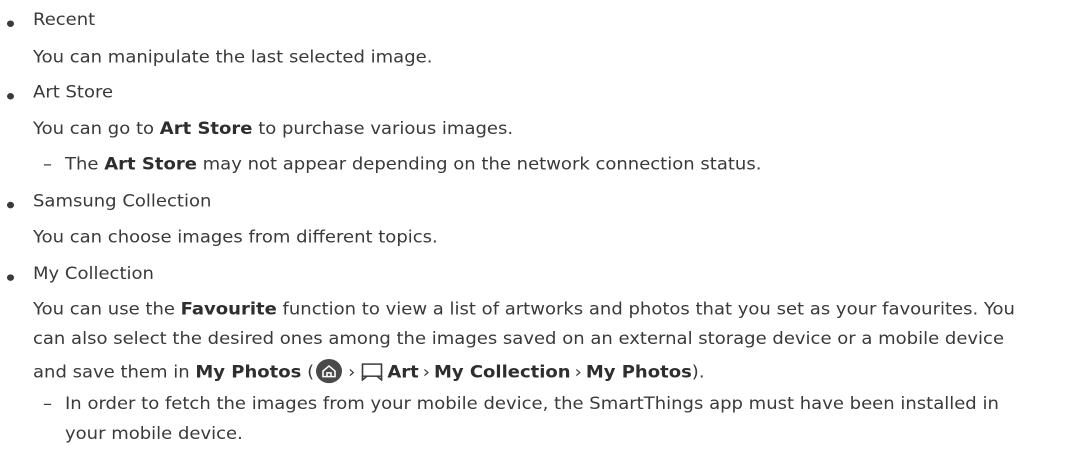 The height and width of the screenshot is (450, 1091). I want to click on art-mode-icon, so click(372, 374).